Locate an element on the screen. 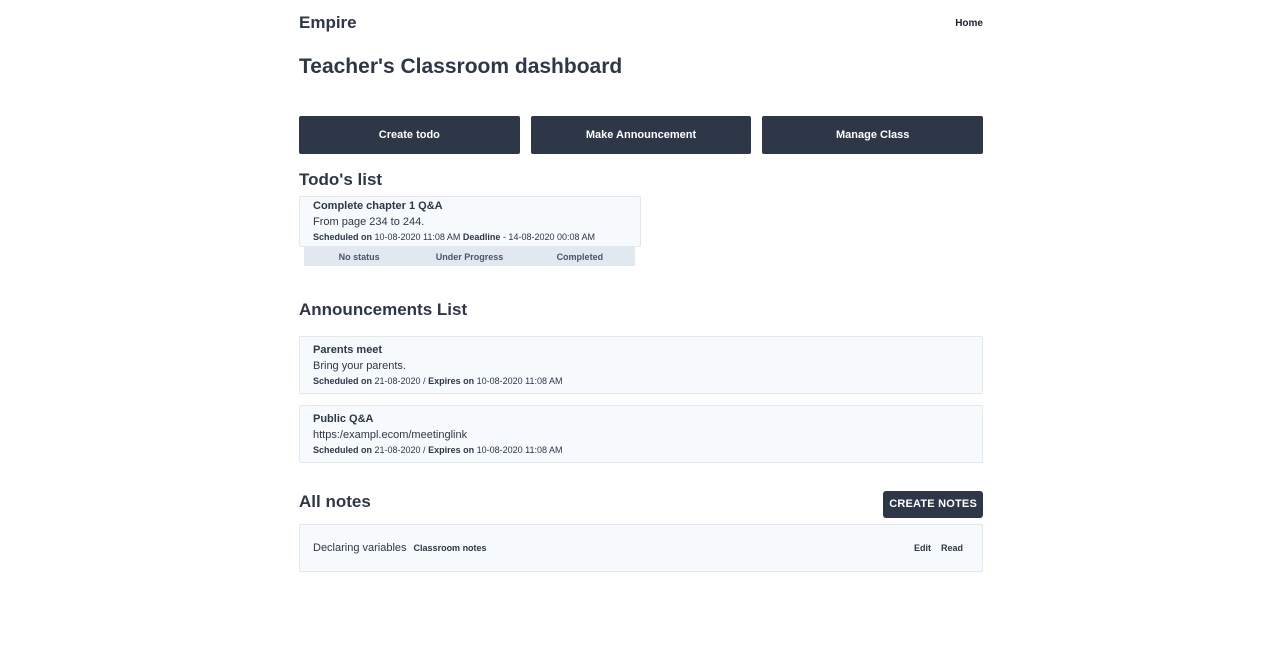  page-title: Teacher's Classroom dashboard is located at coordinates (461, 66).